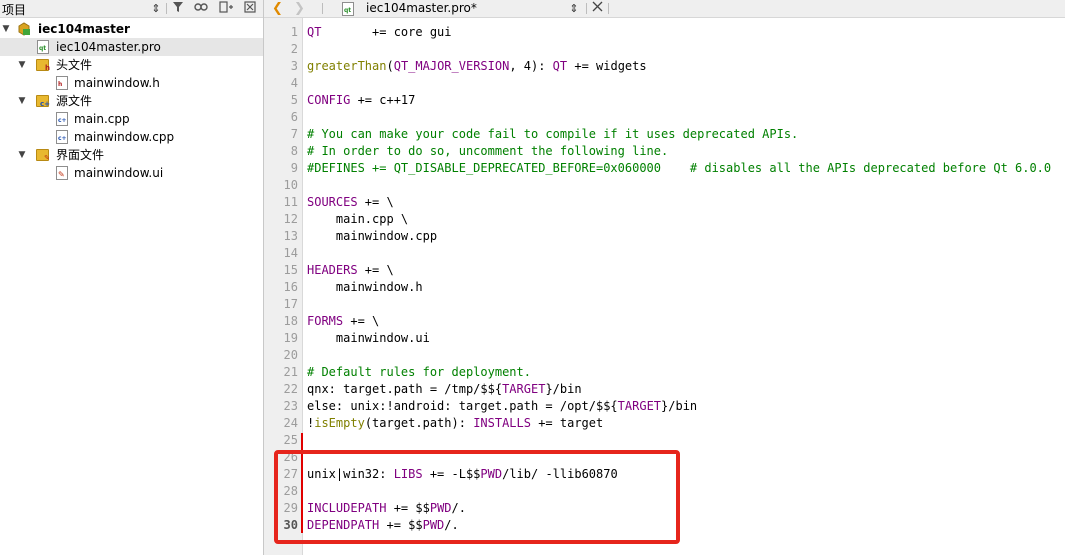 The image size is (1065, 555). I want to click on tree-item-pro-file: qt iec104master.pro, so click(131, 47).